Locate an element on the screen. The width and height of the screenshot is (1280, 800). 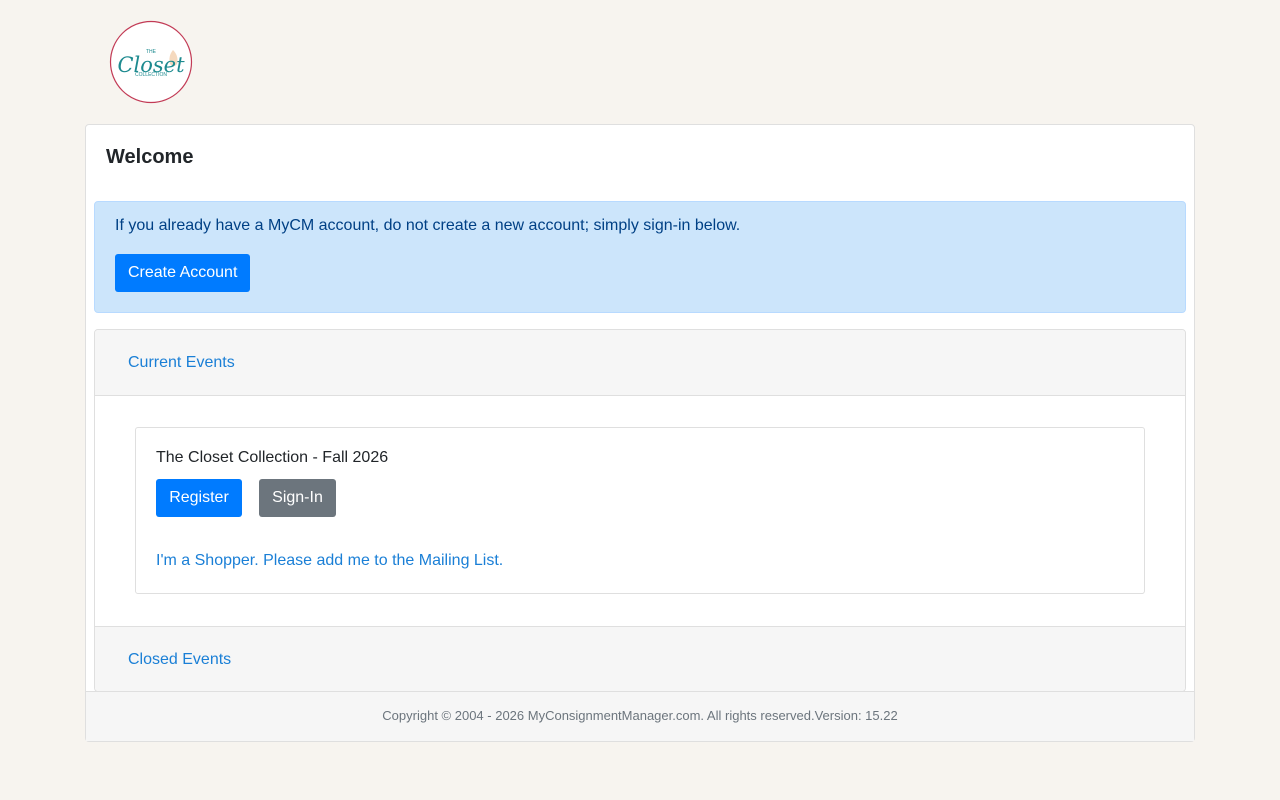
create-account-button: Create Account is located at coordinates (182, 273).